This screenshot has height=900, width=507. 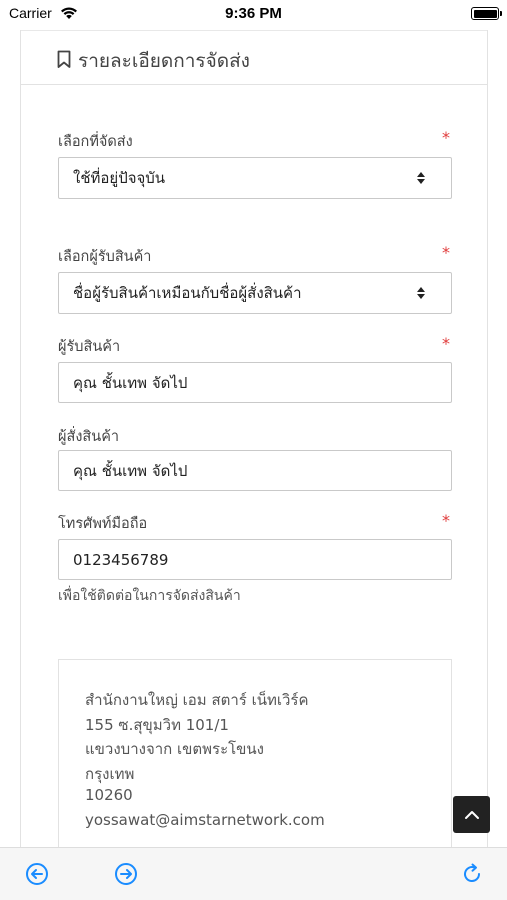 I want to click on address-line: 10260, so click(x=109, y=795).